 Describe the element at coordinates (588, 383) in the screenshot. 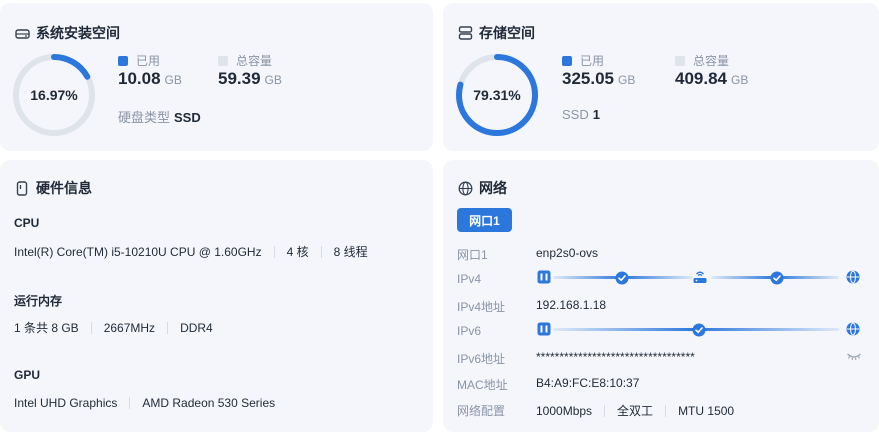

I see `mac-address-value: B4:A9:FC:E8:10:37` at that location.